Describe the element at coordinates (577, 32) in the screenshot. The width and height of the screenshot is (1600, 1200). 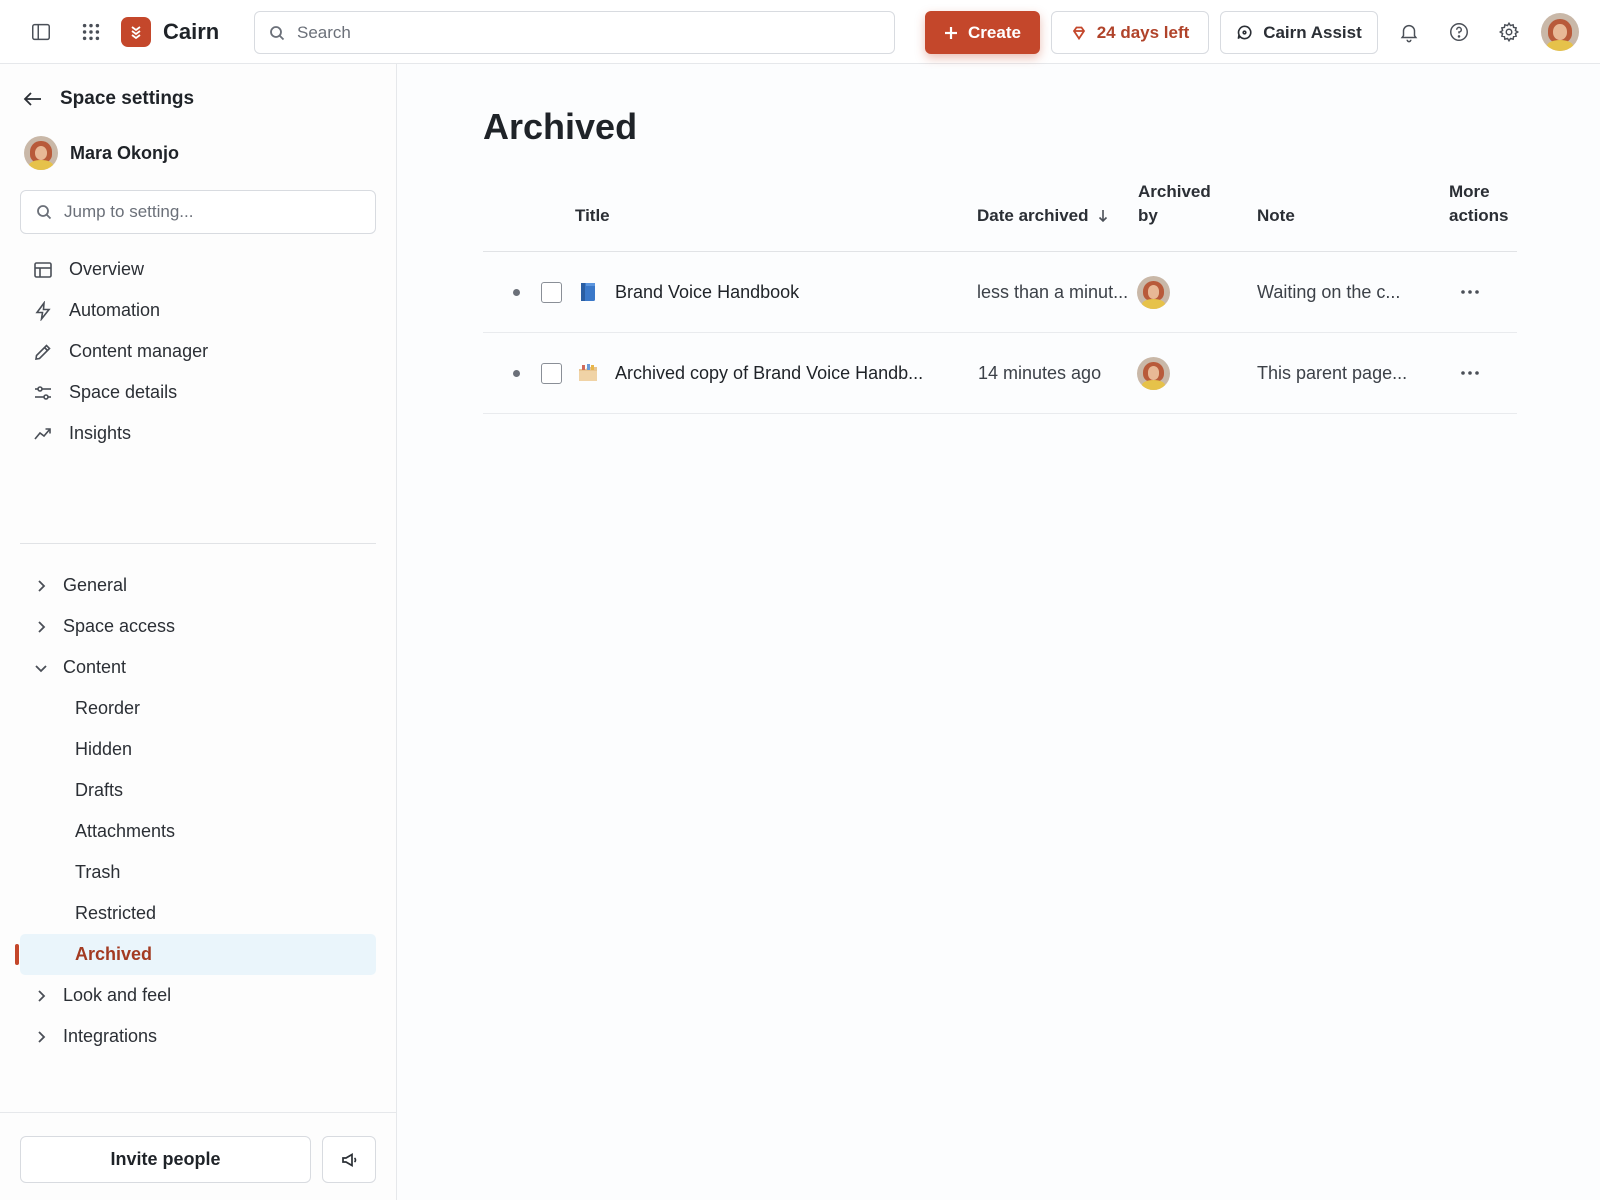
I see `search-input` at that location.